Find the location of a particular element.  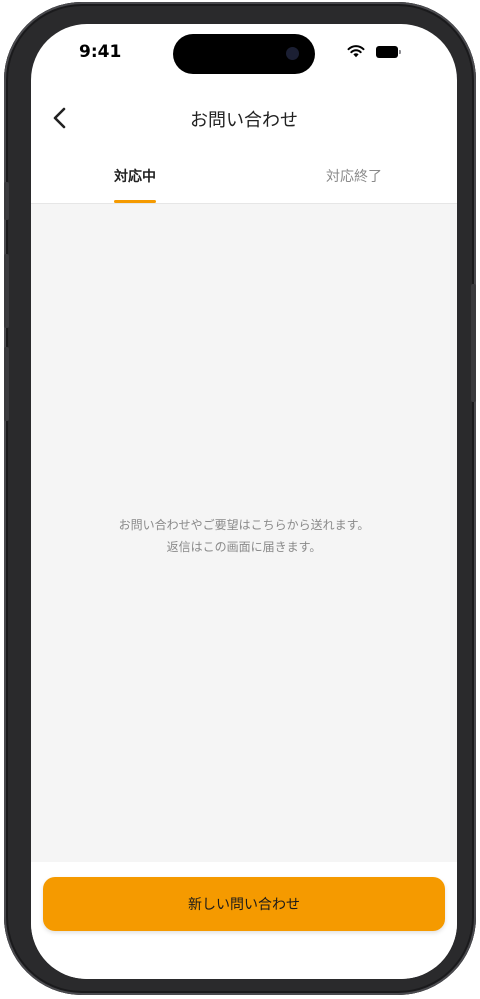

bottom-action-area: 新しい問い合わせ is located at coordinates (244, 920).